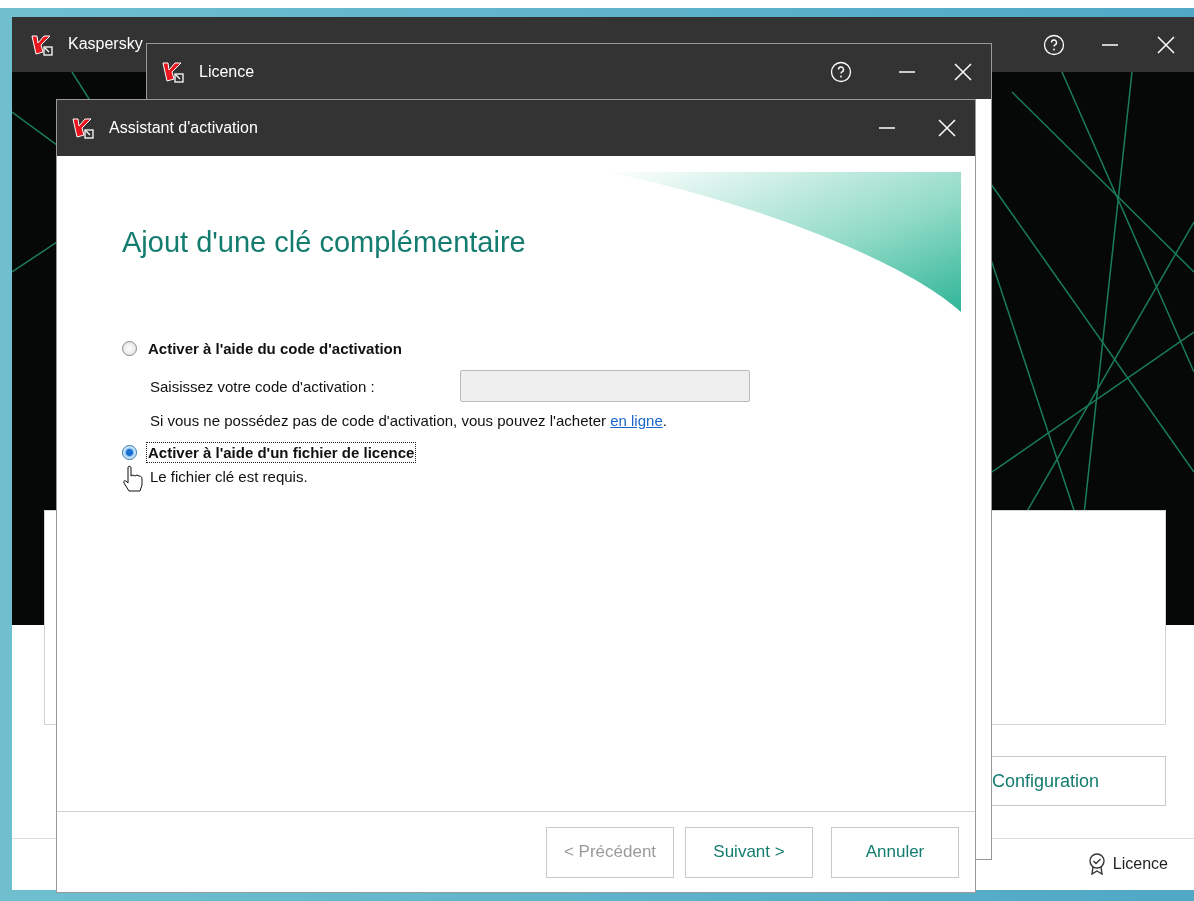  Describe the element at coordinates (184, 128) in the screenshot. I see `window-title: Assistant d'activation` at that location.